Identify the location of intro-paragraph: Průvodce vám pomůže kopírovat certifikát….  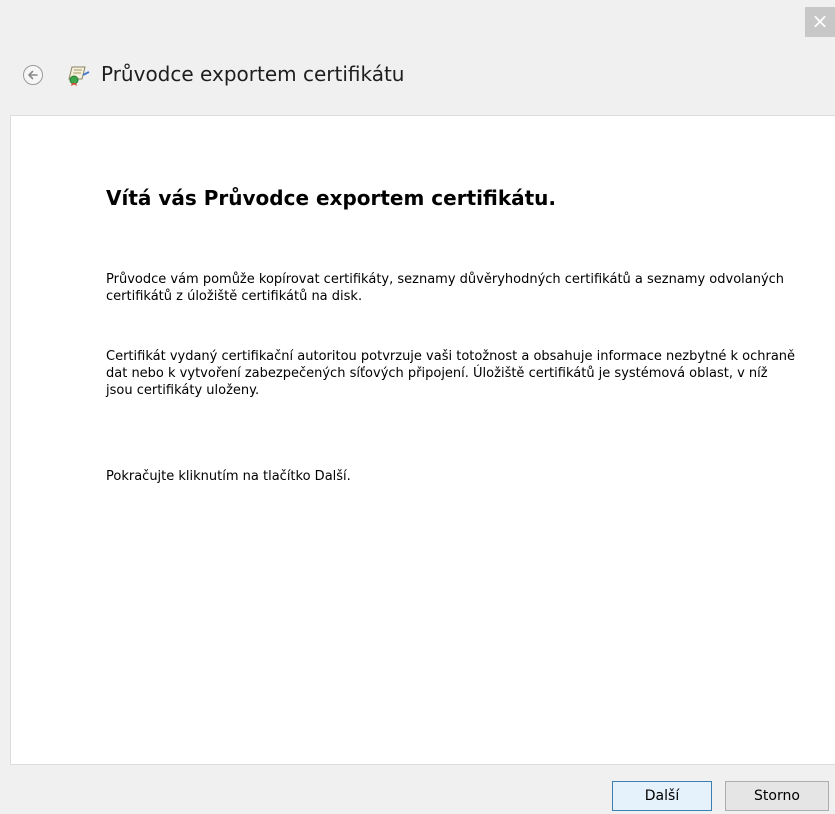
(445, 288).